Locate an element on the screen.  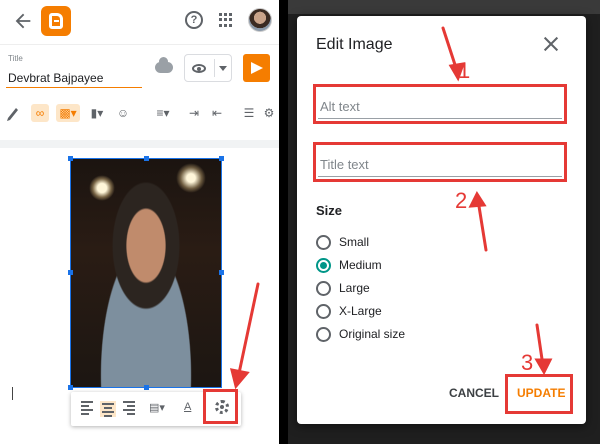
gear-icon is located at coordinates (222, 407).